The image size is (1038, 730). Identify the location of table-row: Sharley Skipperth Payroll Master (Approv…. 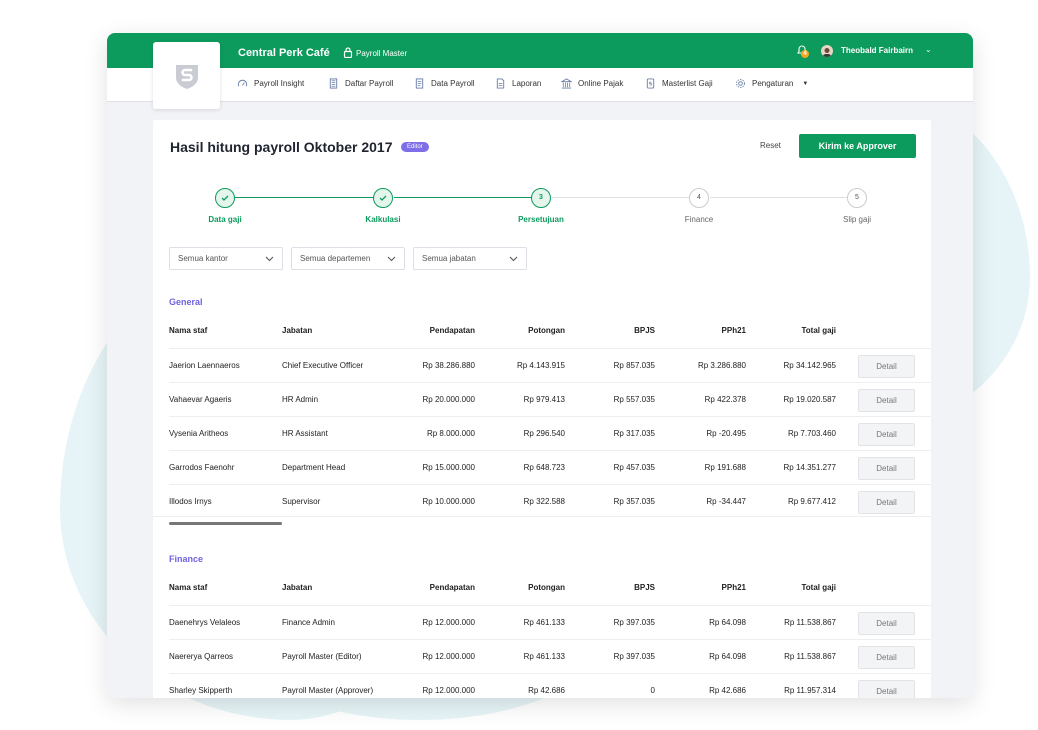
(550, 685).